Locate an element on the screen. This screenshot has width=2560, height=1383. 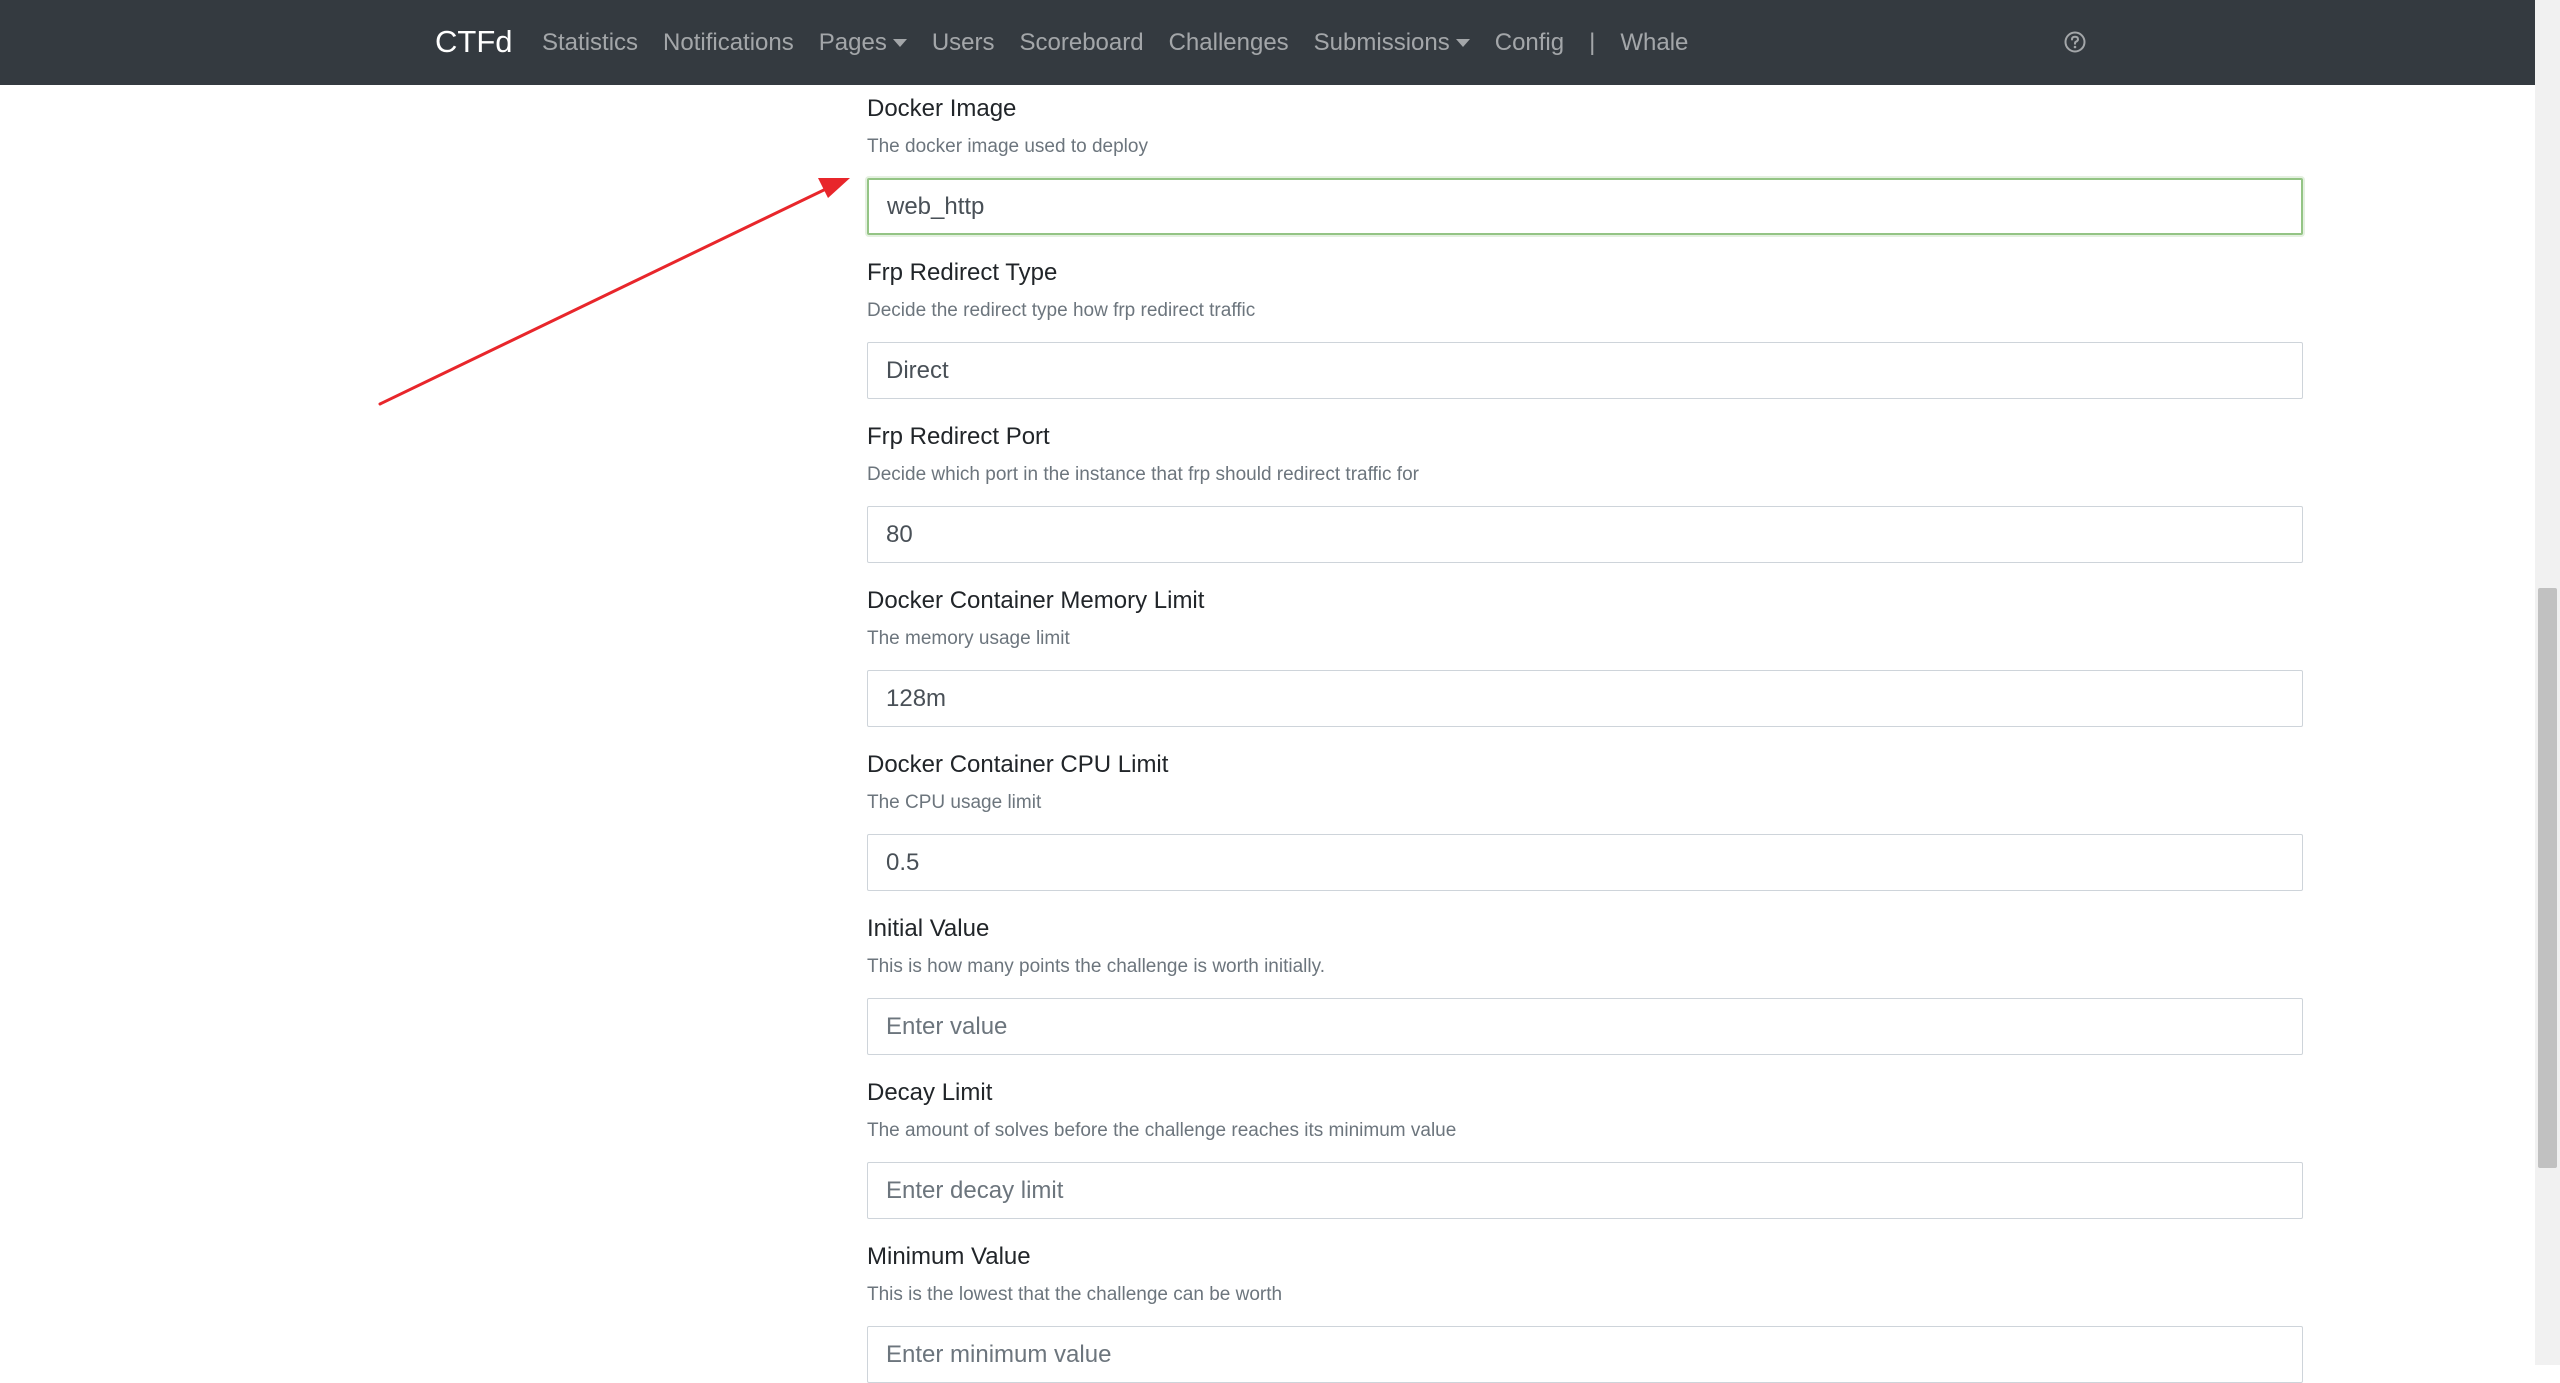
nav-item-label: Submissions is located at coordinates (1381, 42).